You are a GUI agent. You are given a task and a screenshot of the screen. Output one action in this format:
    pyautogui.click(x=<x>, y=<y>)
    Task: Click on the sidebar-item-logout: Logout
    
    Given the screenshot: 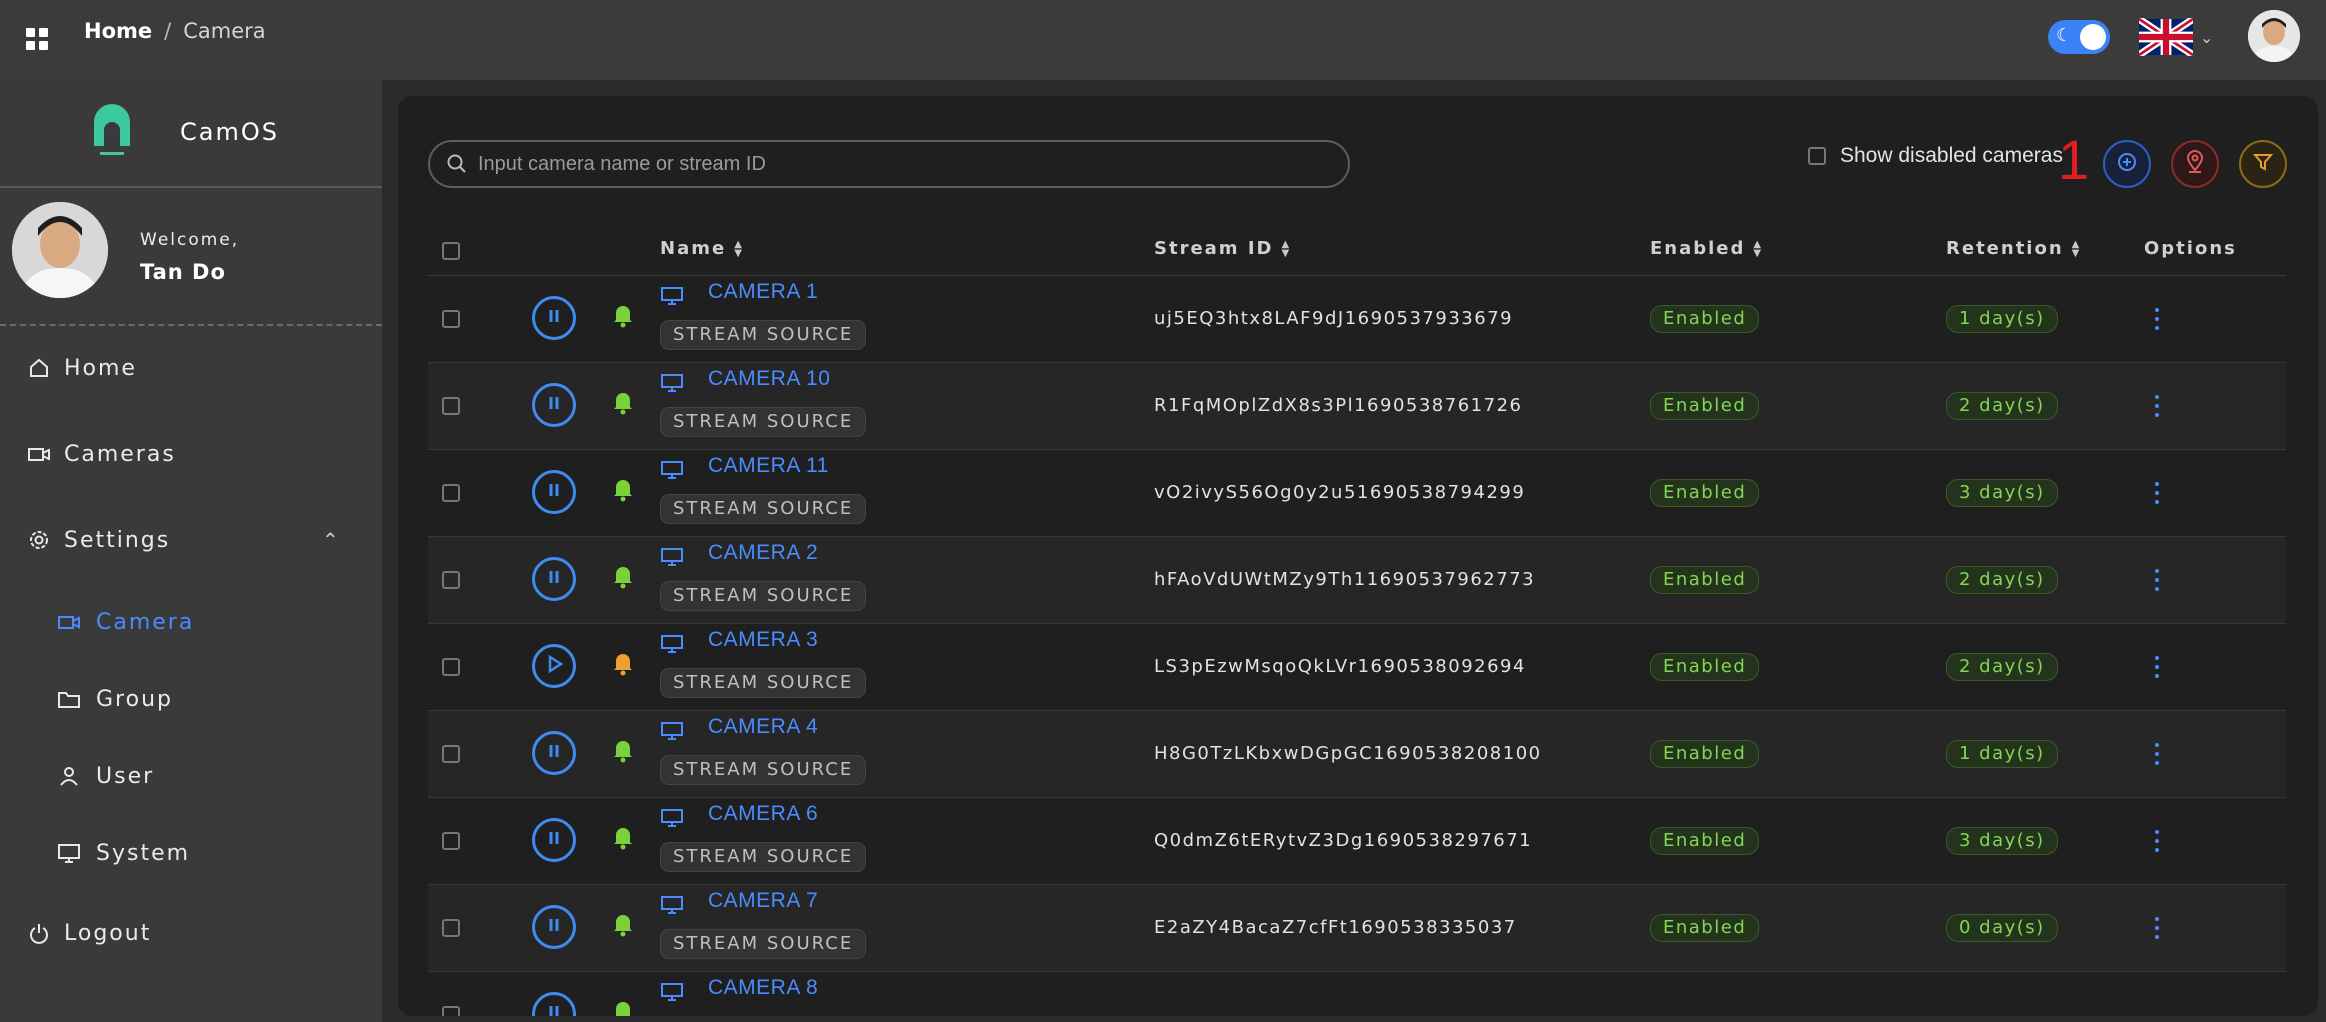 What is the action you would take?
    pyautogui.click(x=191, y=933)
    